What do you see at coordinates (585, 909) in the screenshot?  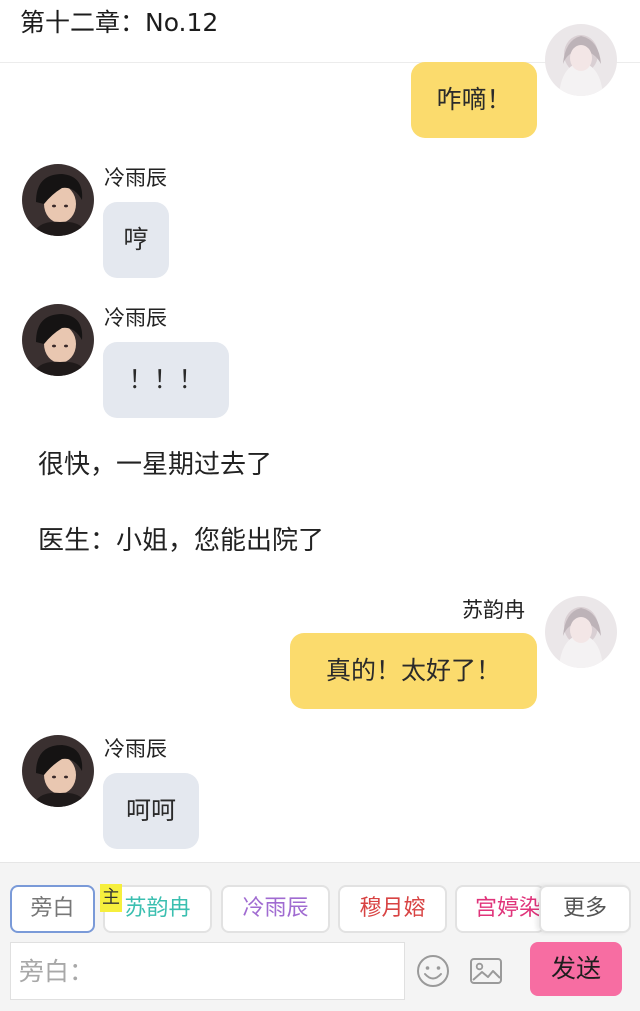 I see `more-characters-button: 更多` at bounding box center [585, 909].